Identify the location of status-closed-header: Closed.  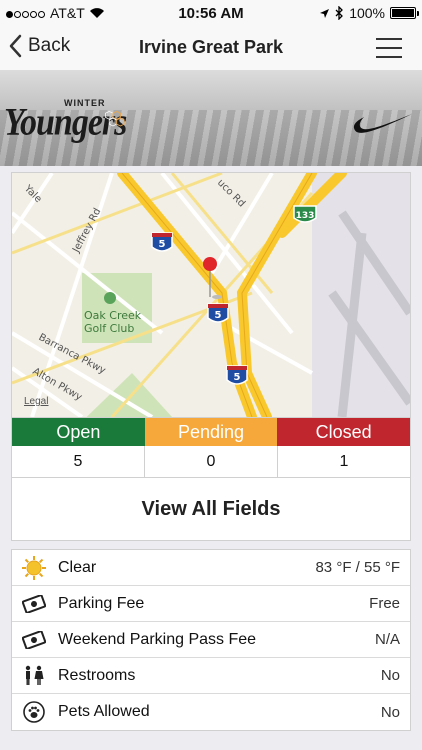
(344, 432).